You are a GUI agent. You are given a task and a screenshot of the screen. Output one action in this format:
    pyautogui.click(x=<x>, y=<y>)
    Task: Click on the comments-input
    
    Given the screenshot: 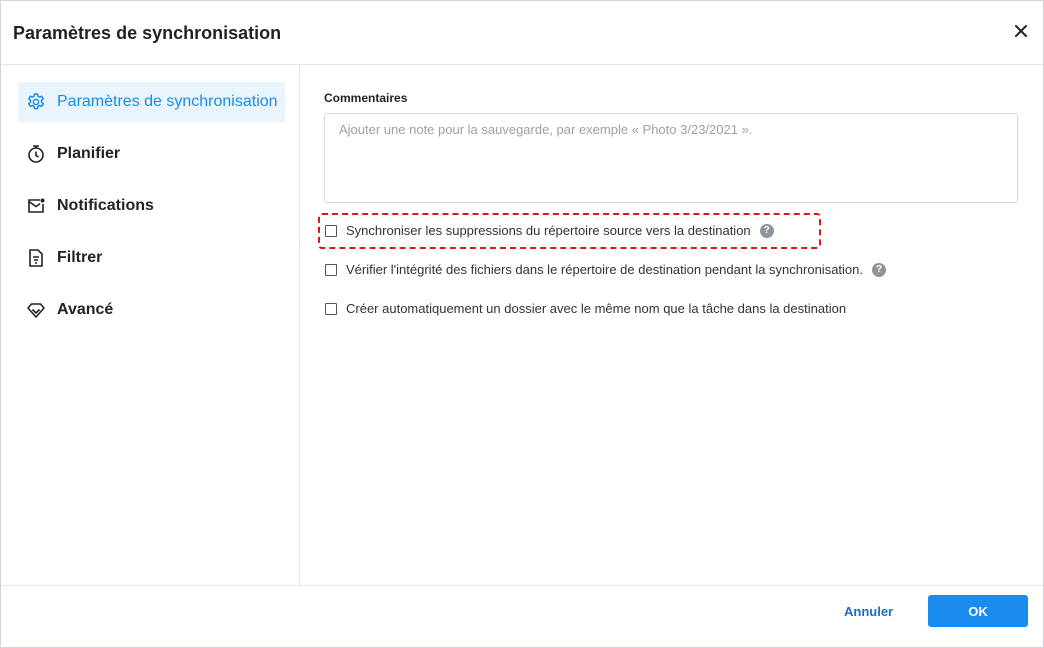 What is the action you would take?
    pyautogui.click(x=671, y=158)
    